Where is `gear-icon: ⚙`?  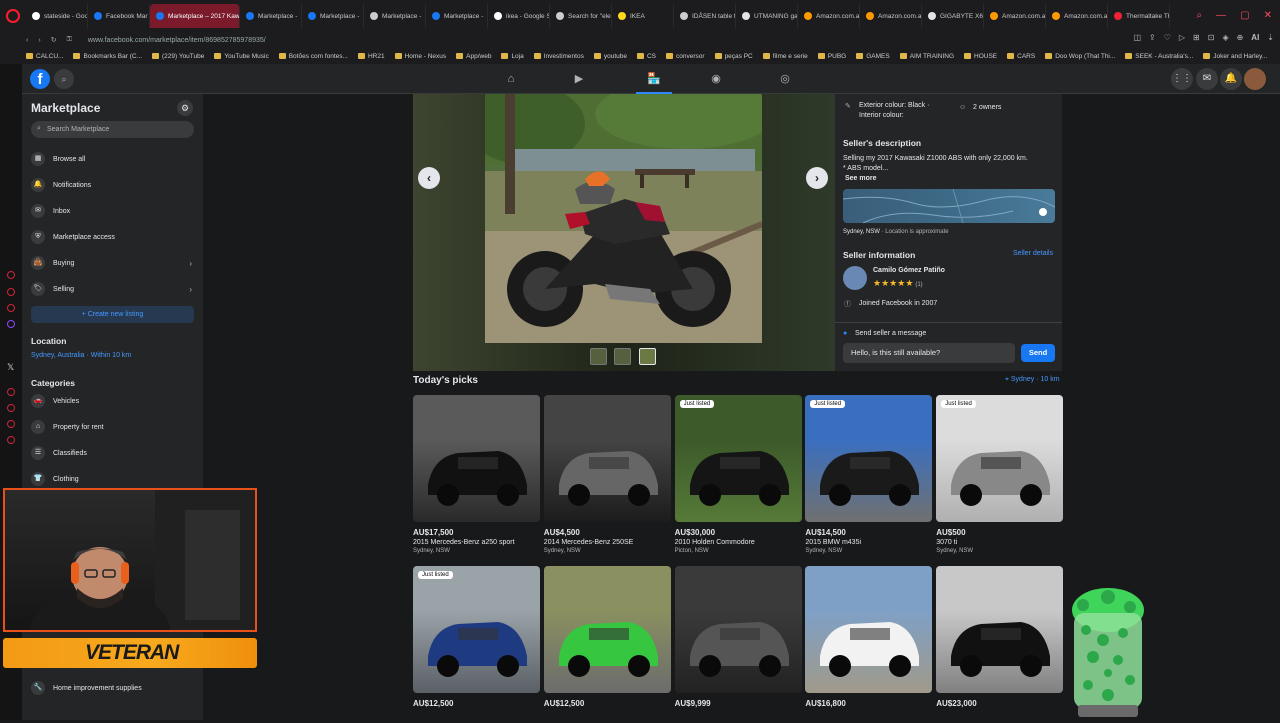
gear-icon: ⚙ is located at coordinates (185, 108).